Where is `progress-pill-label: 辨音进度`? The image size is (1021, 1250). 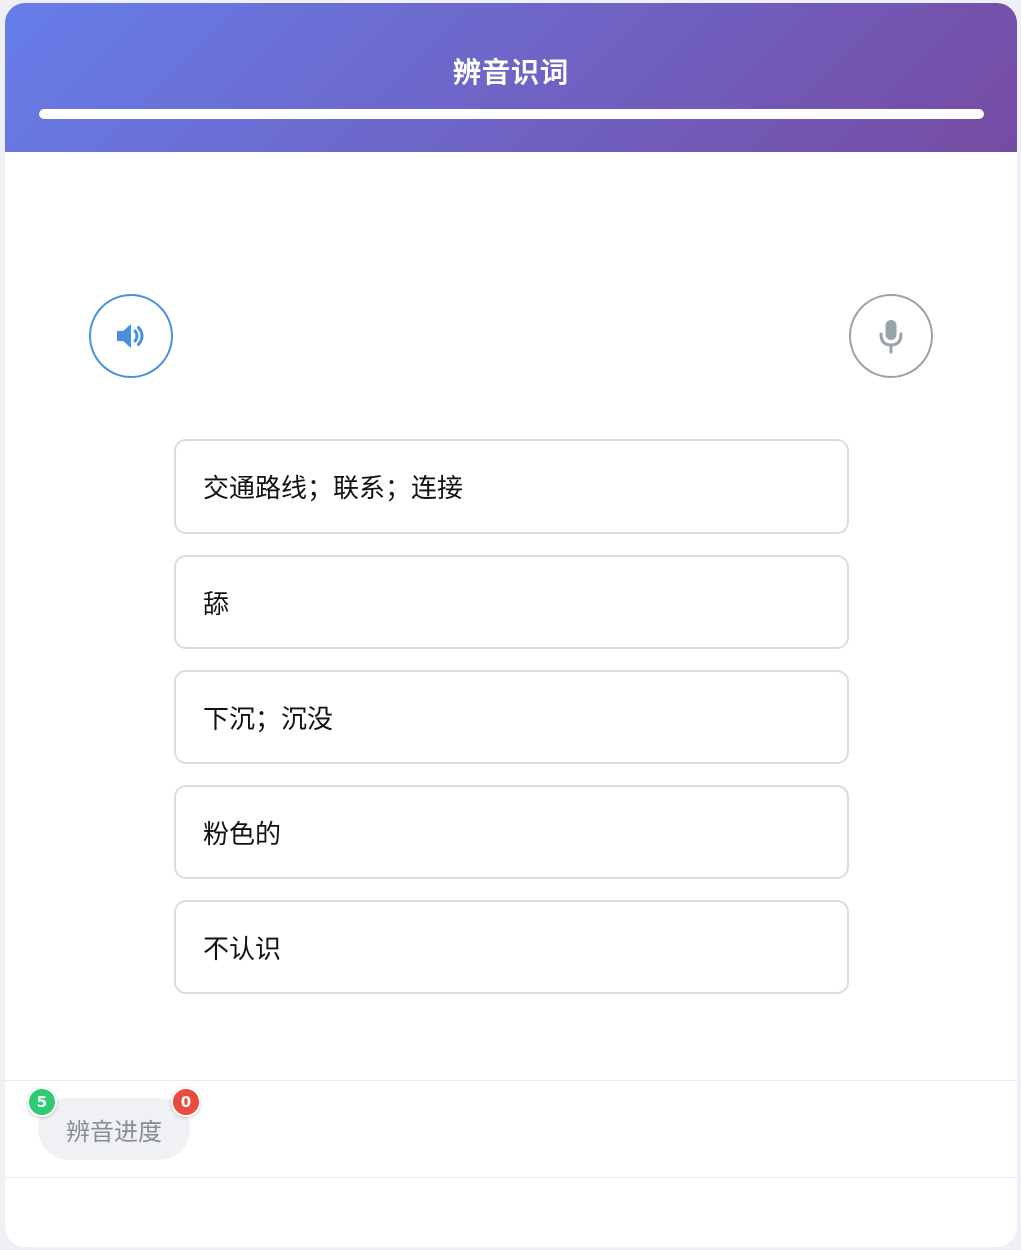
progress-pill-label: 辨音进度 is located at coordinates (114, 1131).